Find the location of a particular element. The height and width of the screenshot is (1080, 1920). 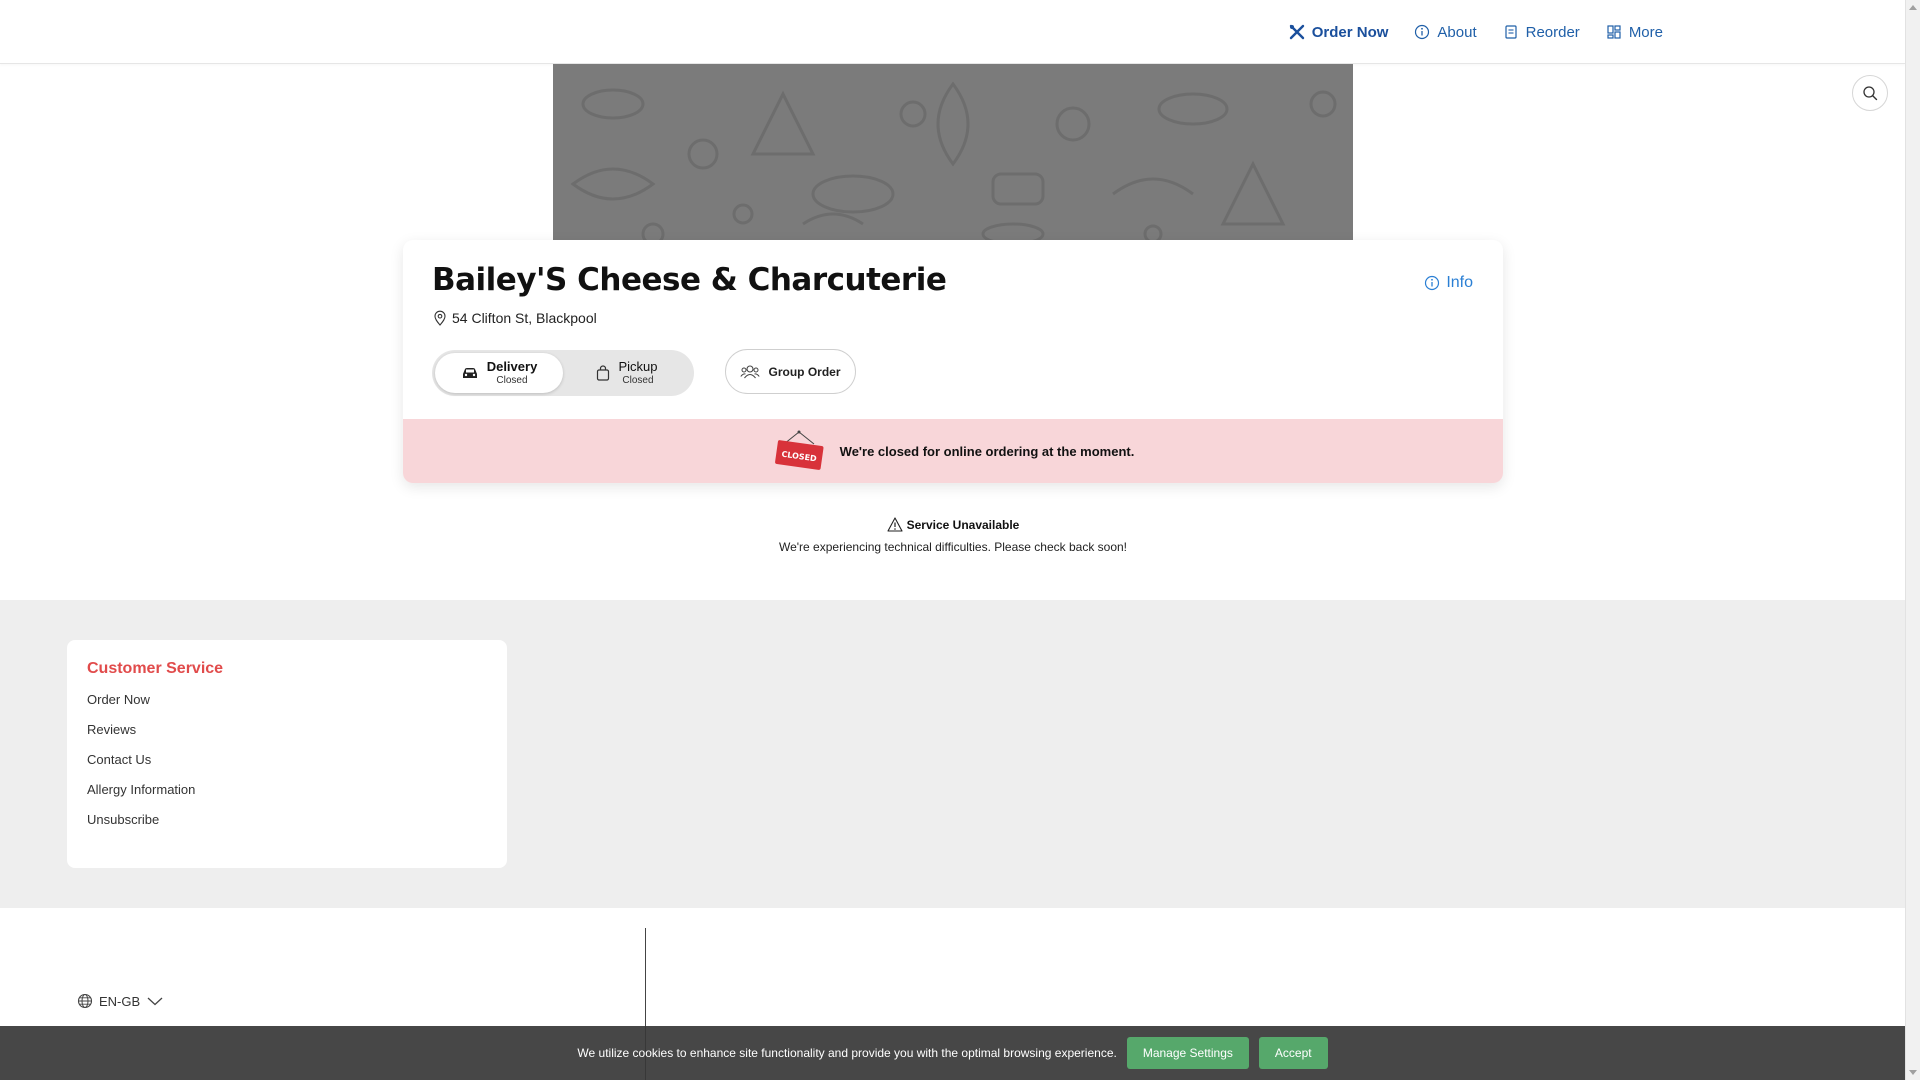

delivery-mode-status: Closed is located at coordinates (512, 380).